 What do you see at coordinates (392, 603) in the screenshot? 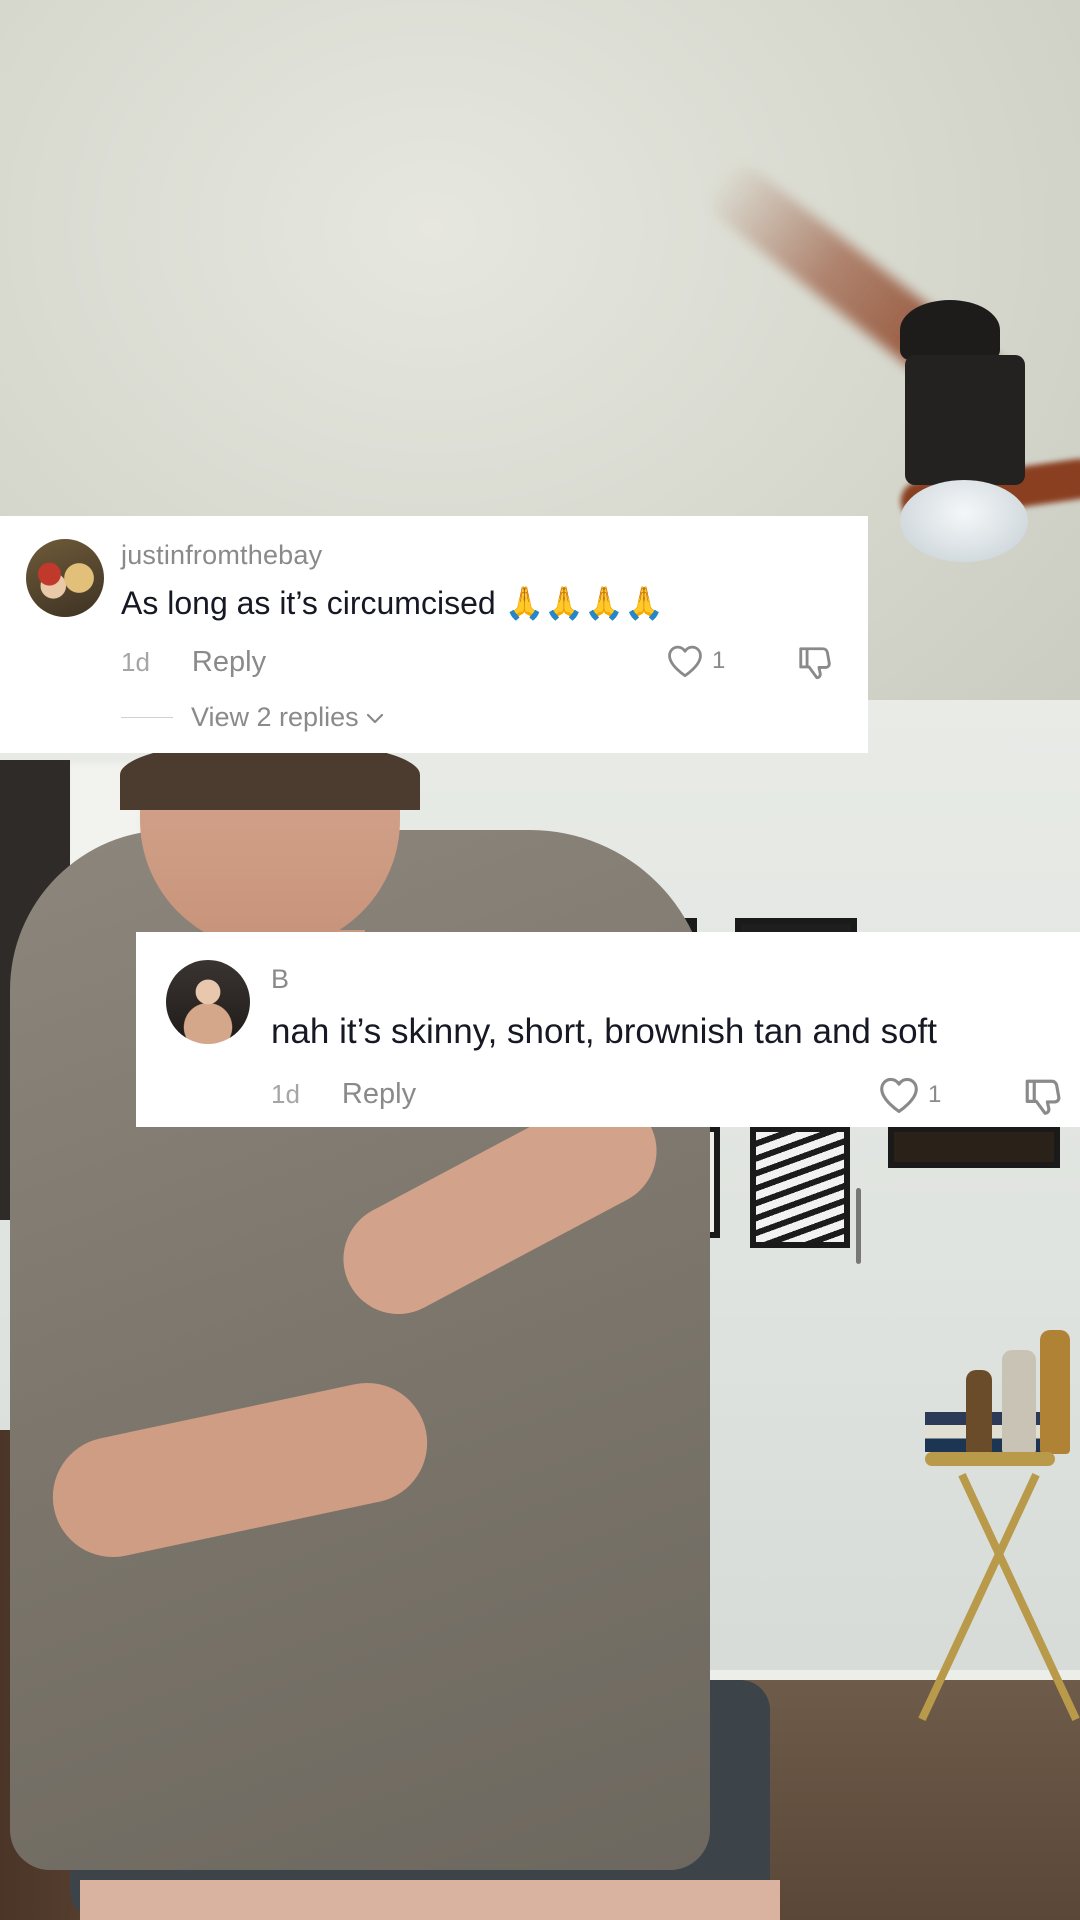
I see `comment-text: As long as it’s circumcised 🙏🙏🙏🙏` at bounding box center [392, 603].